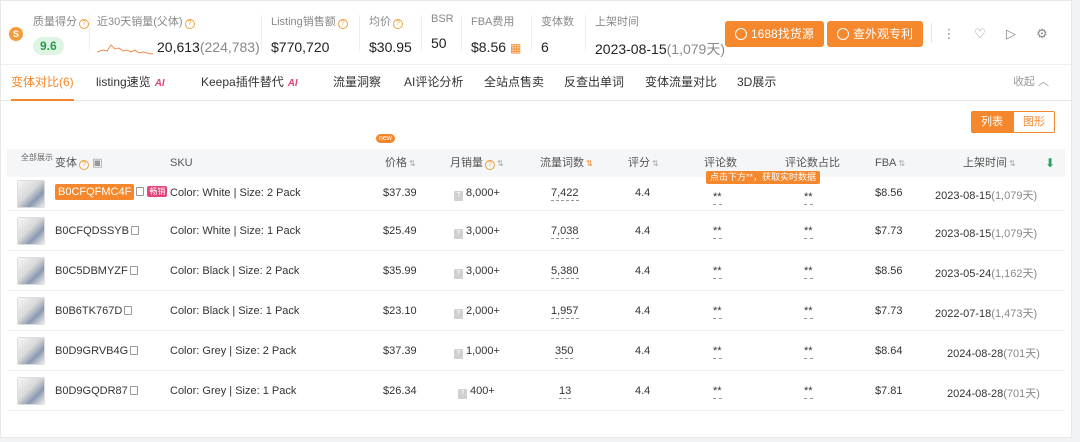 This screenshot has width=1080, height=442. I want to click on col-rating: 评分 ⇅, so click(643, 163).